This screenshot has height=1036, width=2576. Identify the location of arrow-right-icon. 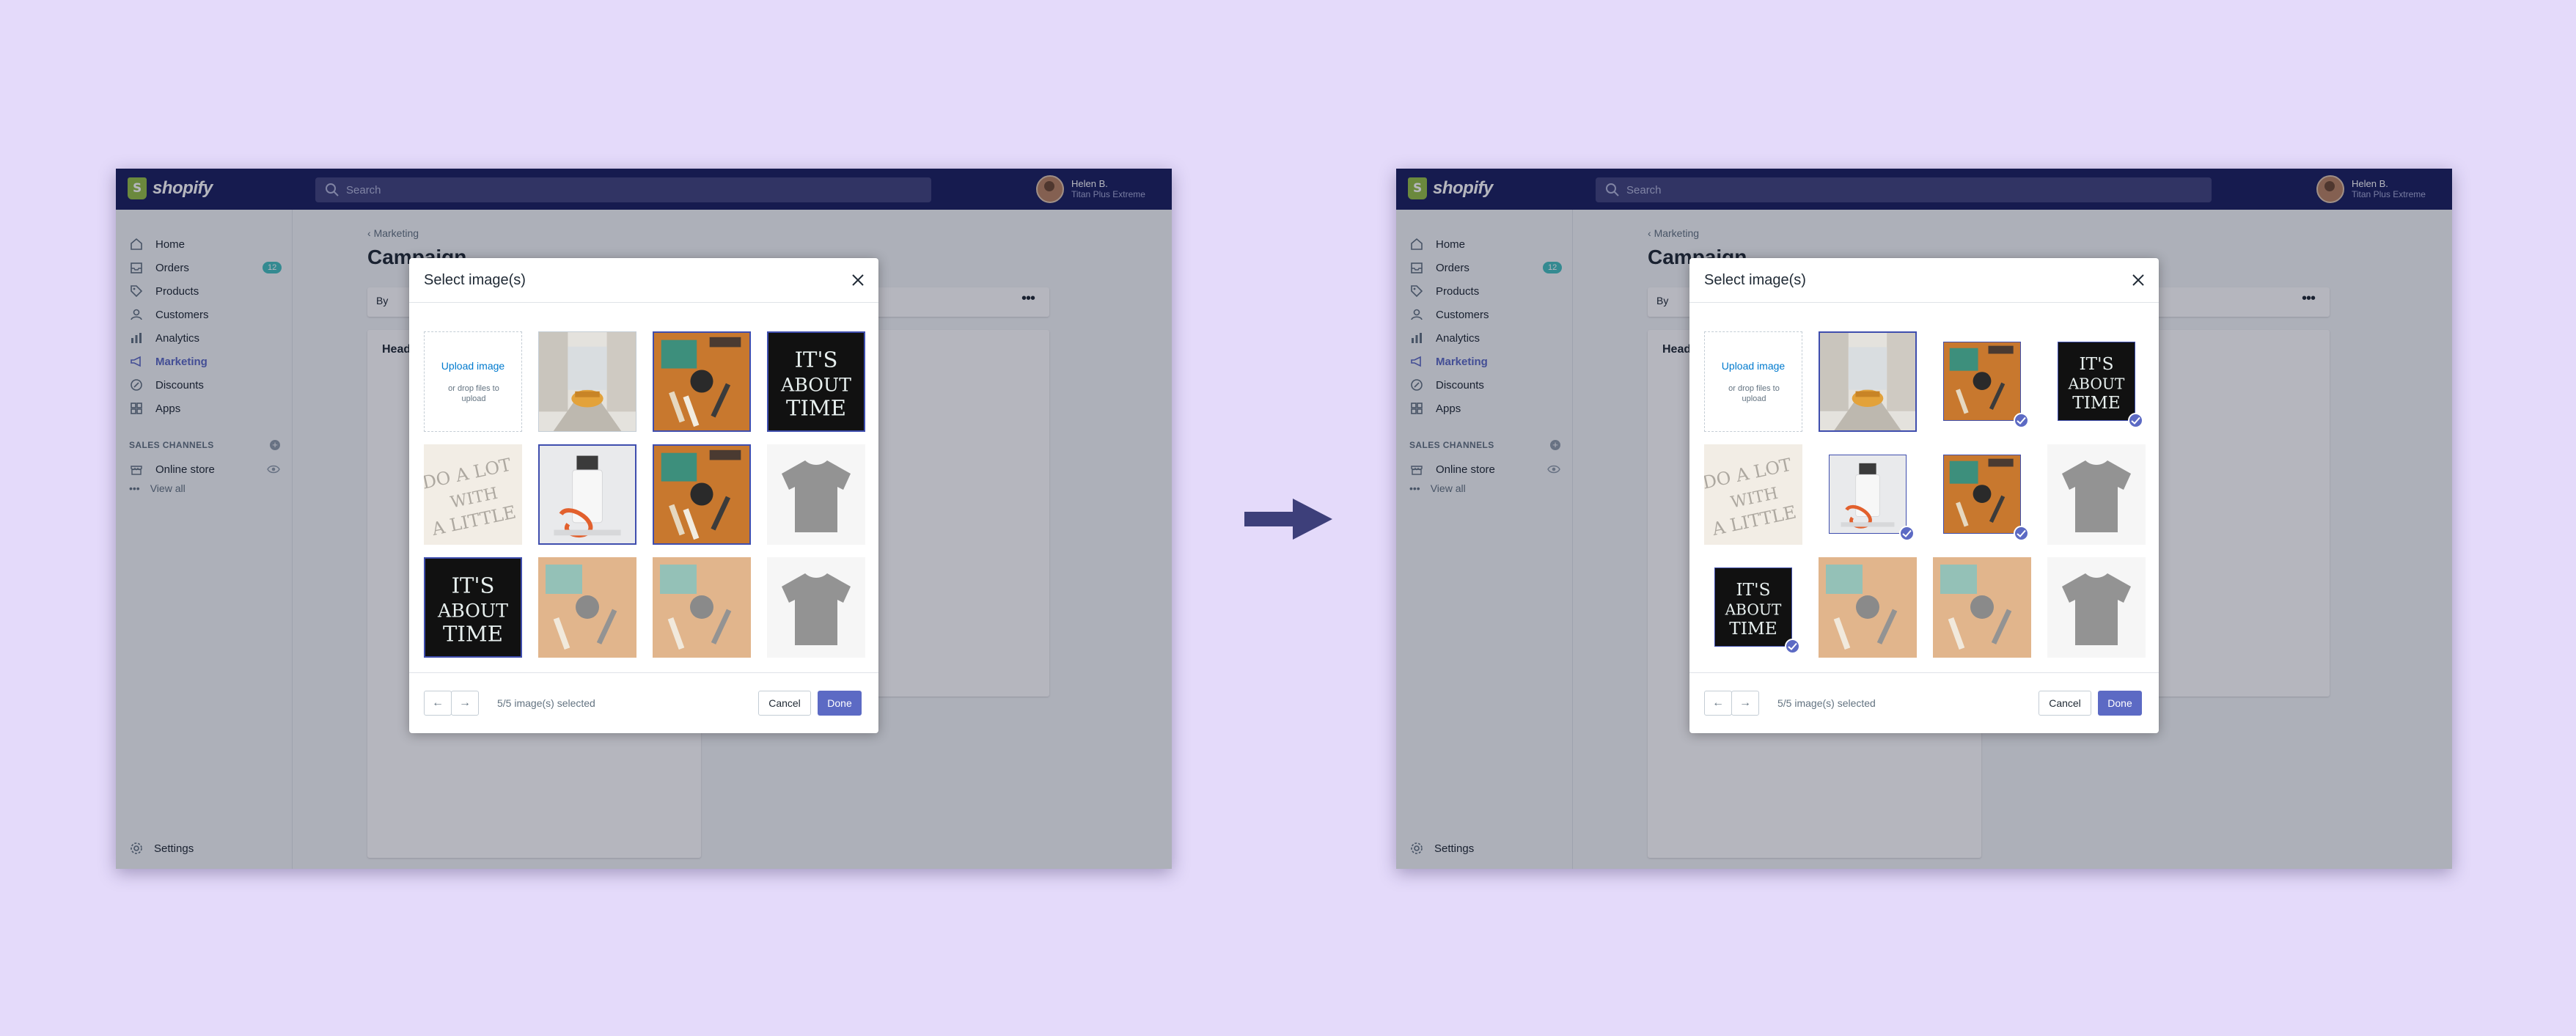
(1288, 519).